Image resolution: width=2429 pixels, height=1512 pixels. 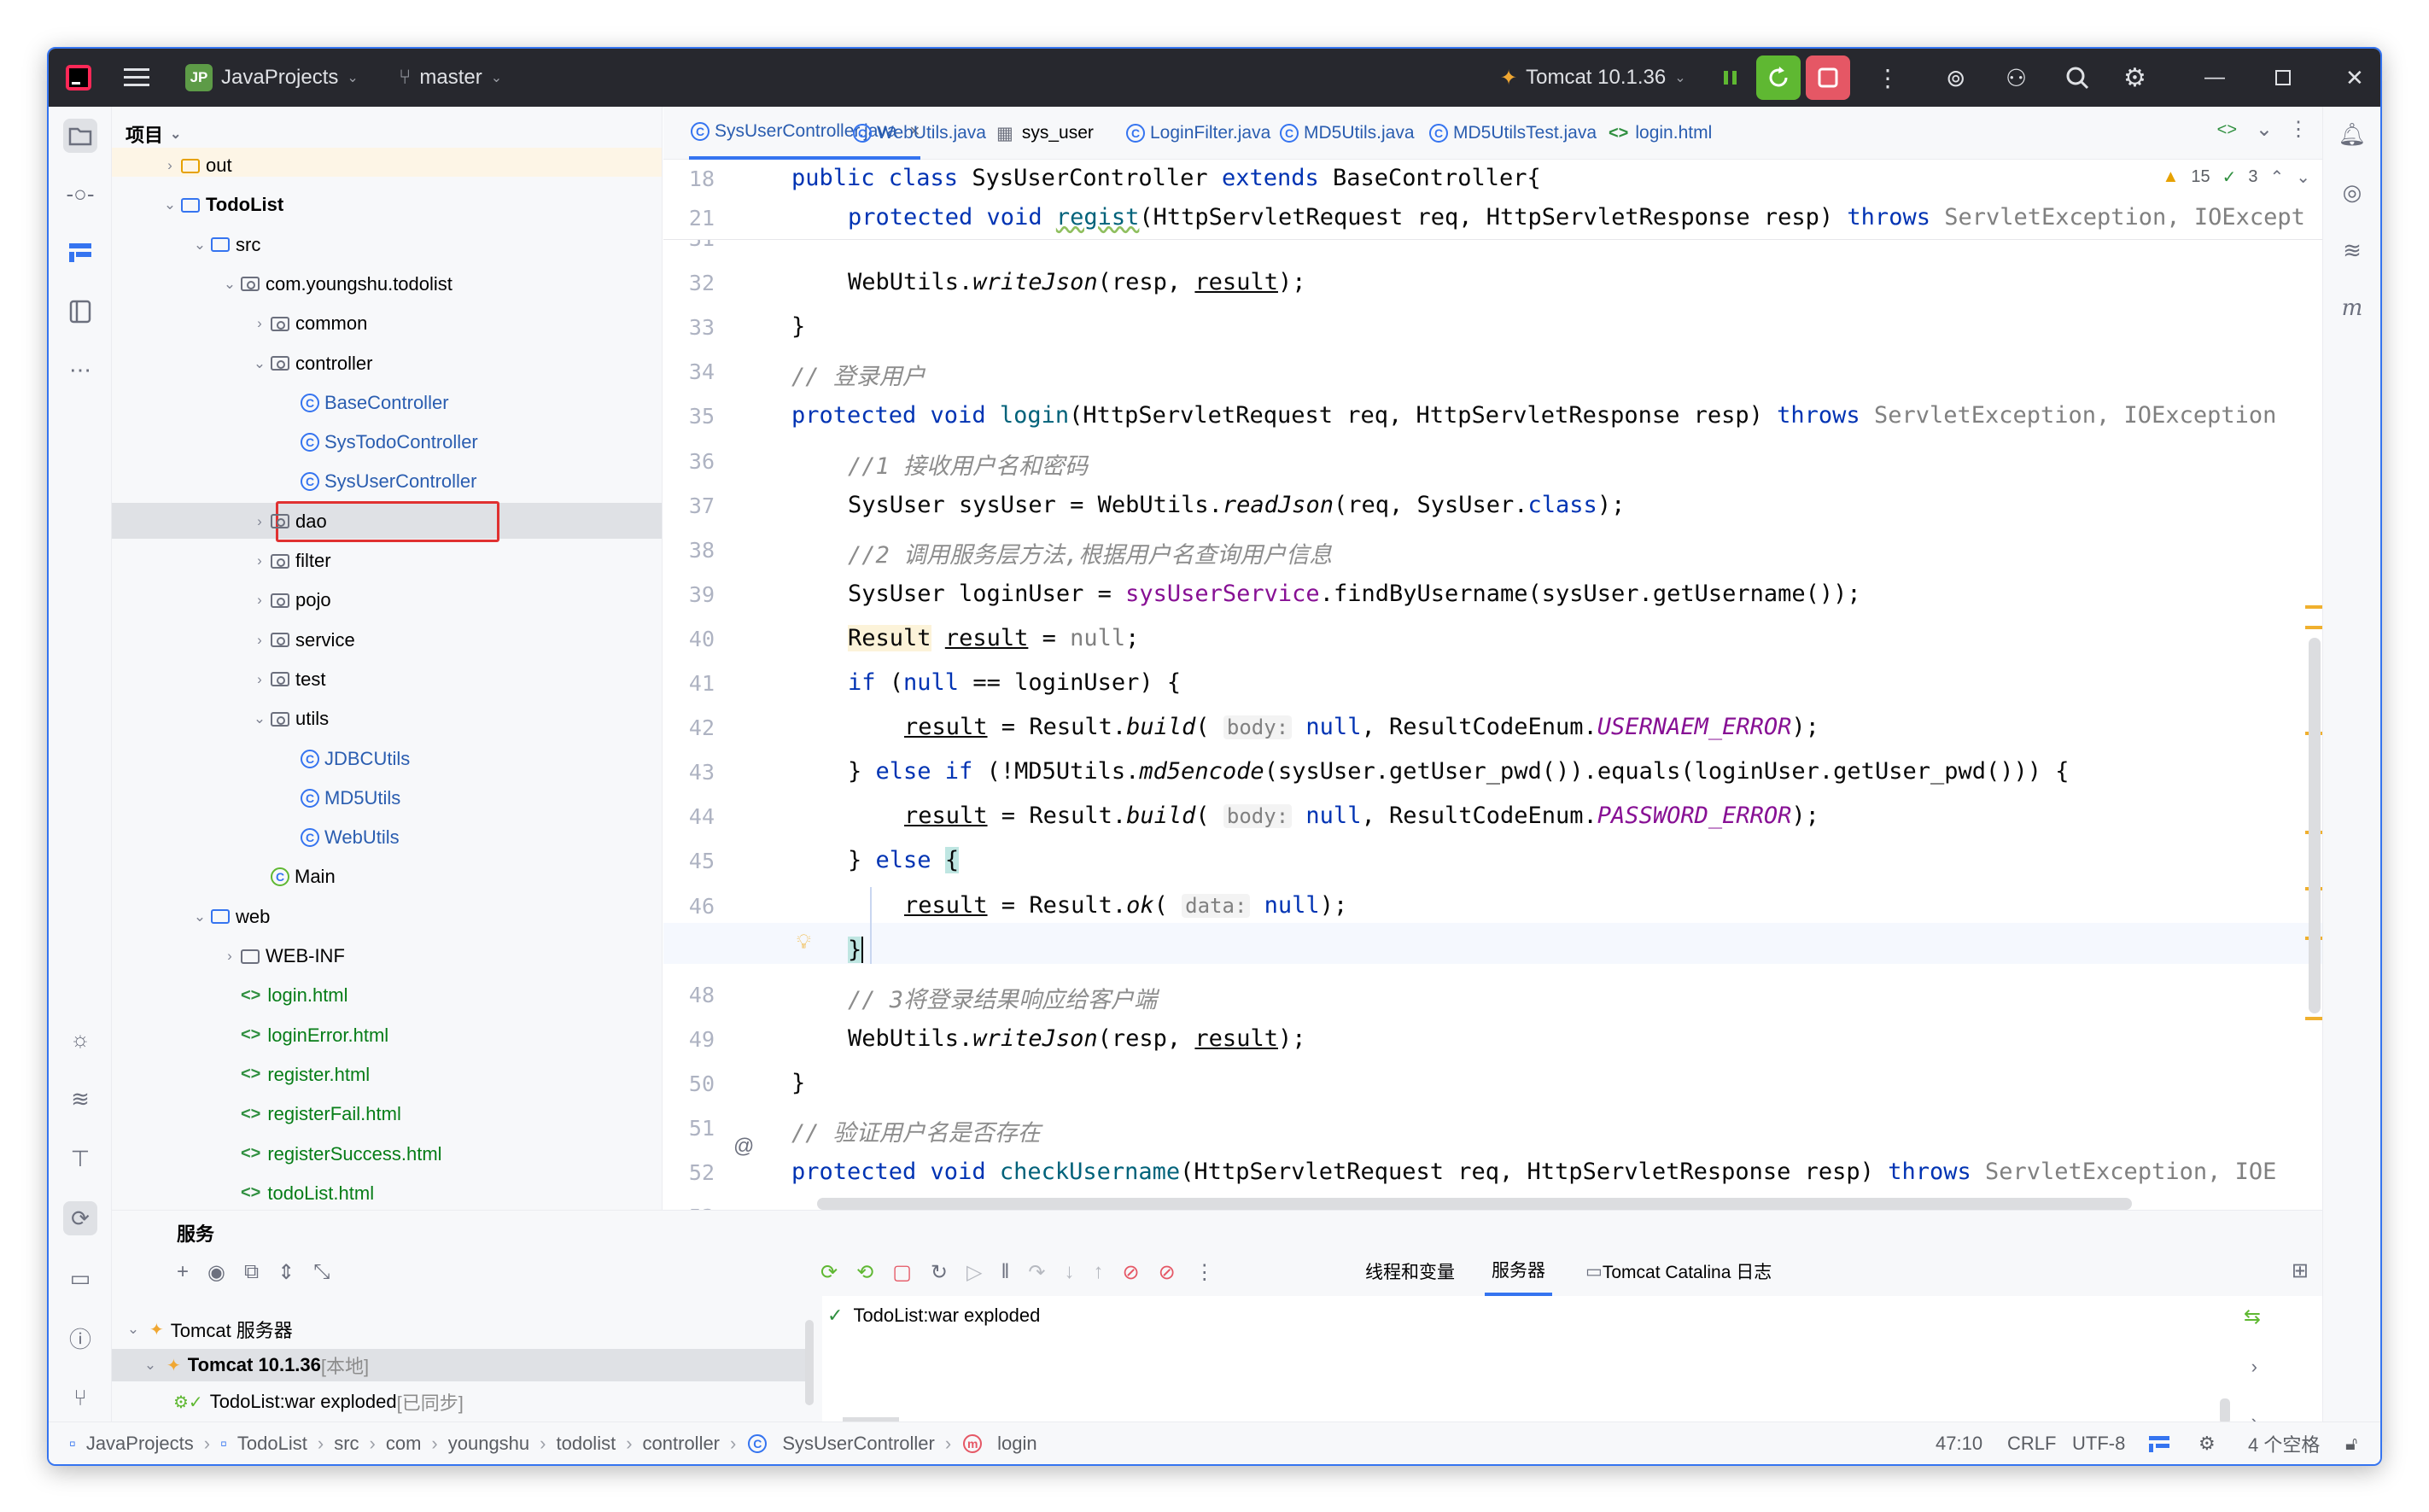 What do you see at coordinates (2207, 1443) in the screenshot?
I see `inspection-profile-icon: ⚙` at bounding box center [2207, 1443].